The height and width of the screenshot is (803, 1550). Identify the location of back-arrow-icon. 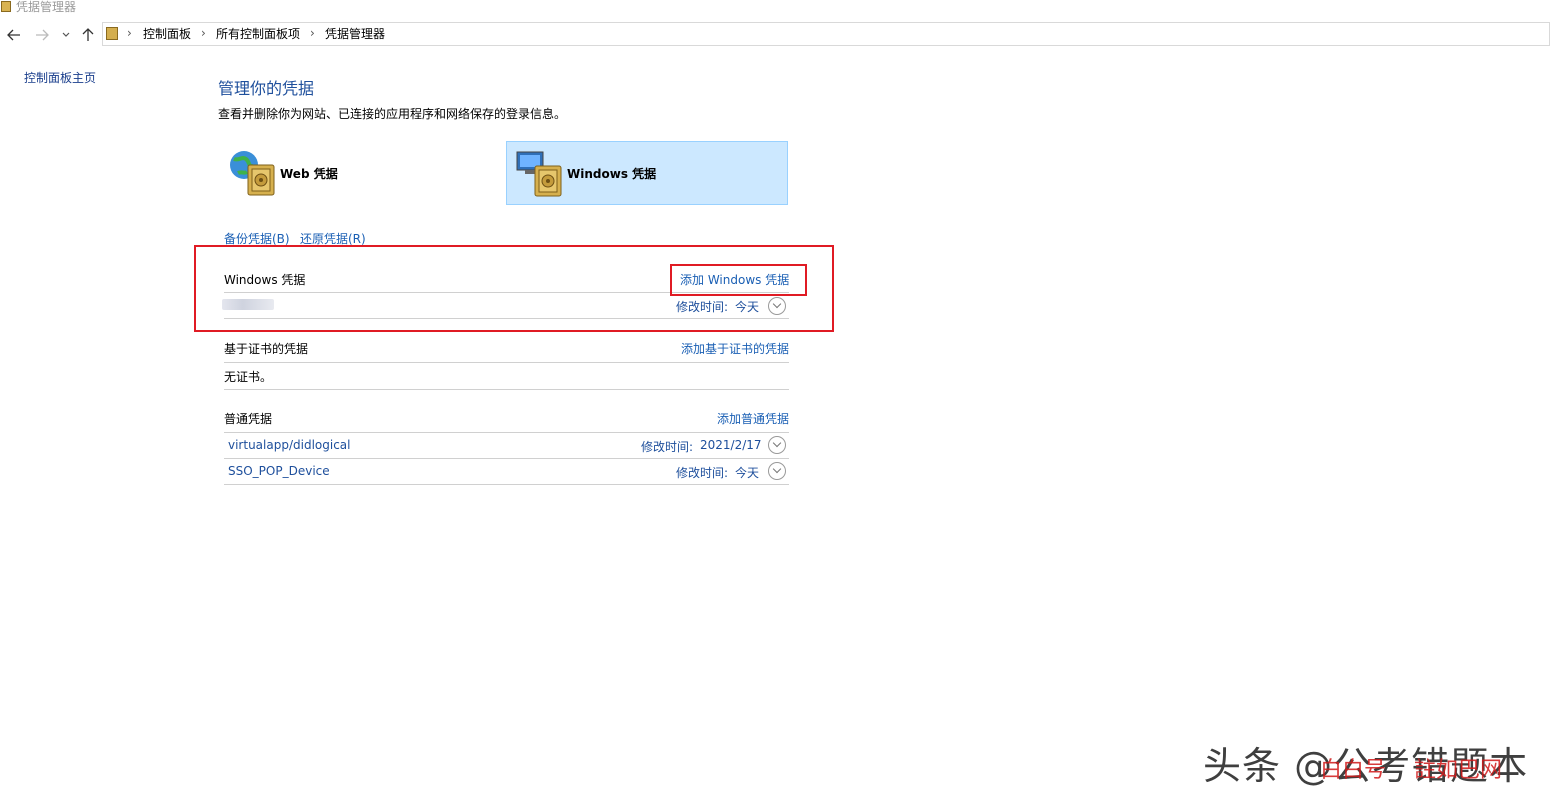
(14, 35).